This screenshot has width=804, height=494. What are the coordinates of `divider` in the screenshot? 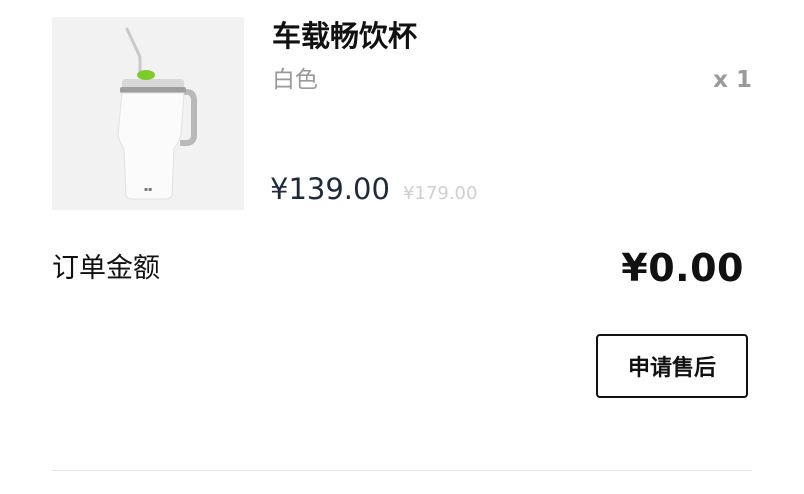 It's located at (402, 470).